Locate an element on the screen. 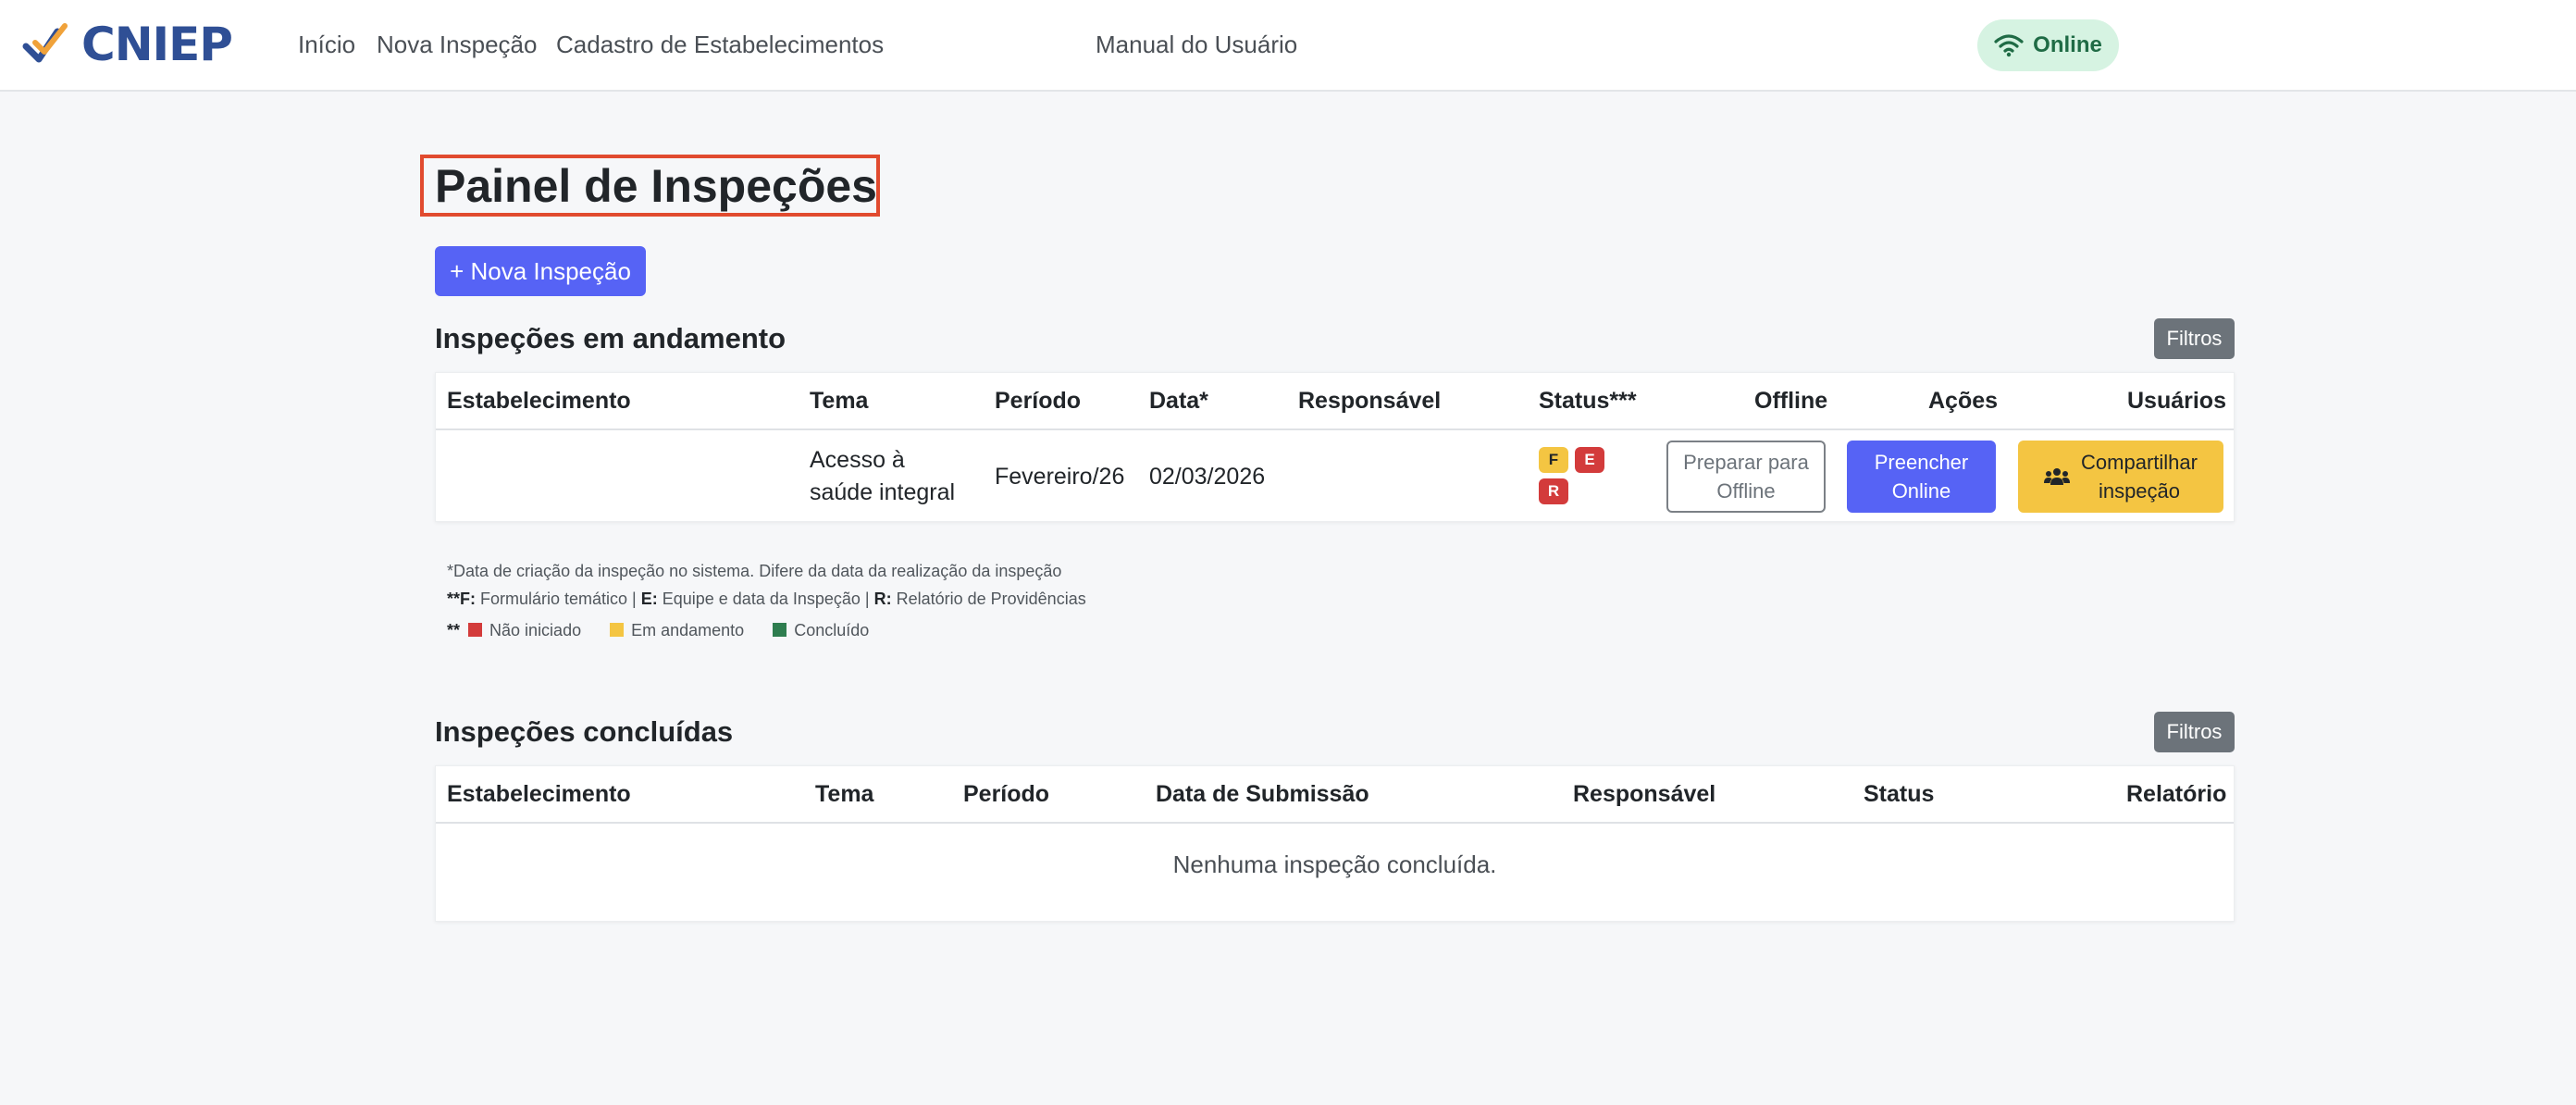  fill-online-label-1: Preencher is located at coordinates (1921, 462).